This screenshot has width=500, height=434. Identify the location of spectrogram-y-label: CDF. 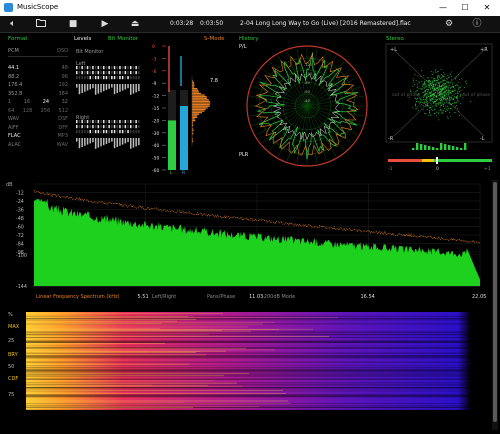
(13, 379).